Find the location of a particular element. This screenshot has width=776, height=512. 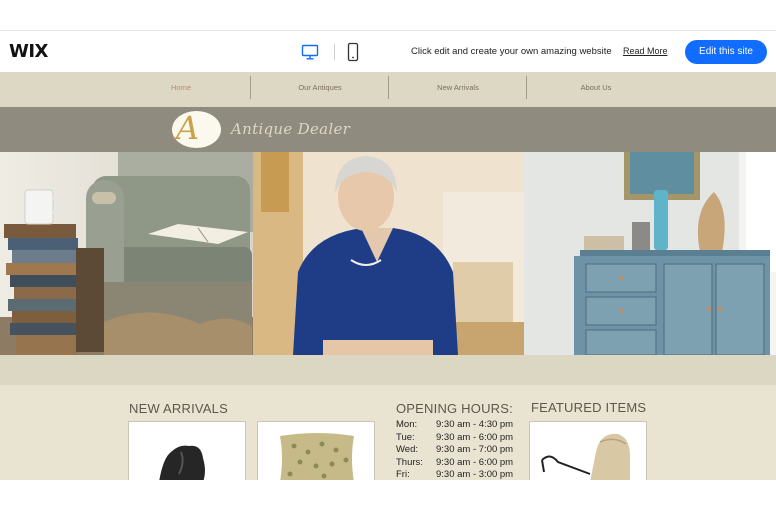

blue-cabinet-photo is located at coordinates (650, 253).